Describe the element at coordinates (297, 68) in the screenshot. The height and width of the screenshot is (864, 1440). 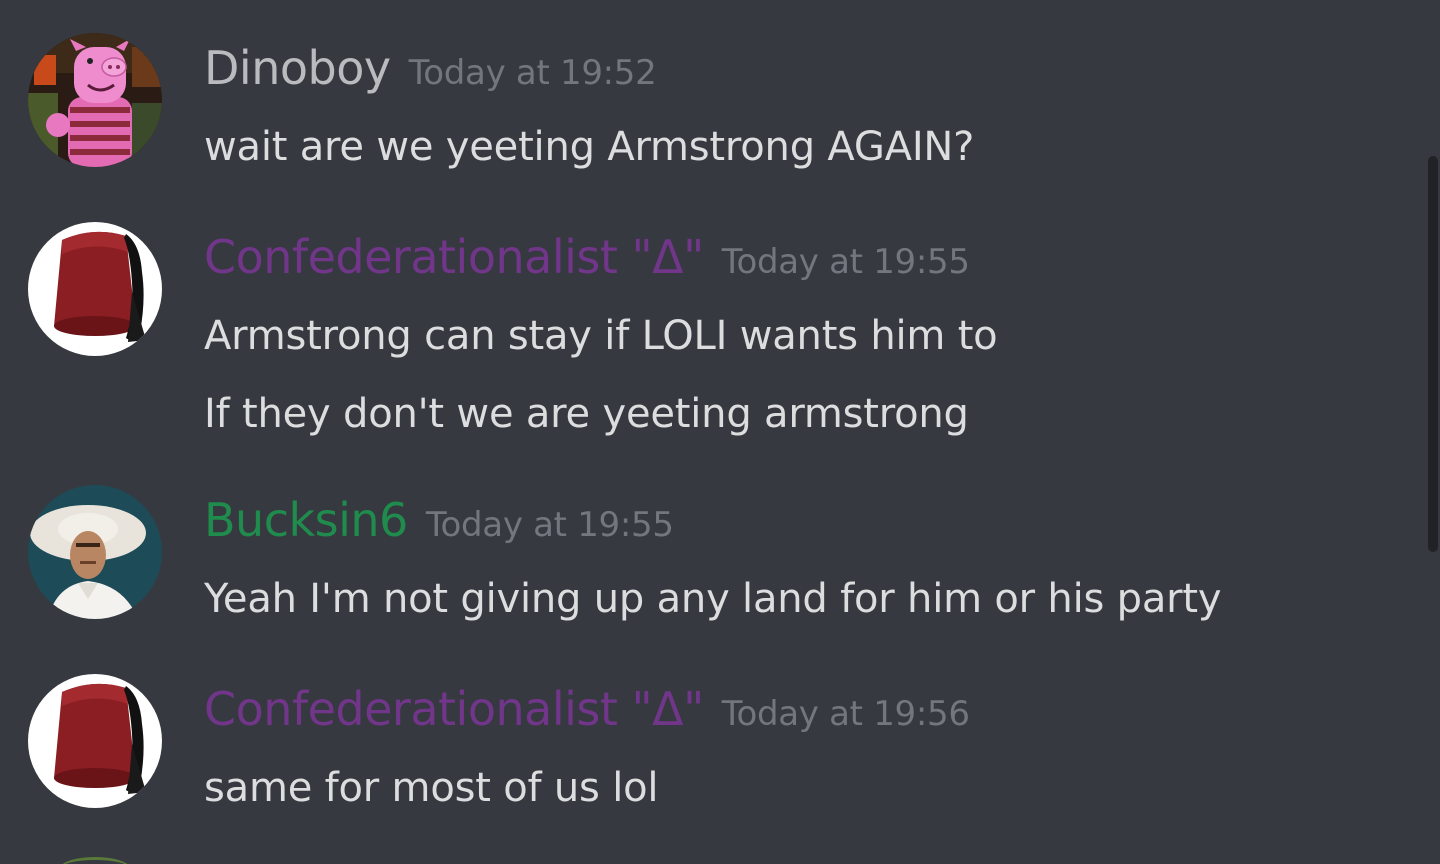
I see `username: Dinoboy` at that location.